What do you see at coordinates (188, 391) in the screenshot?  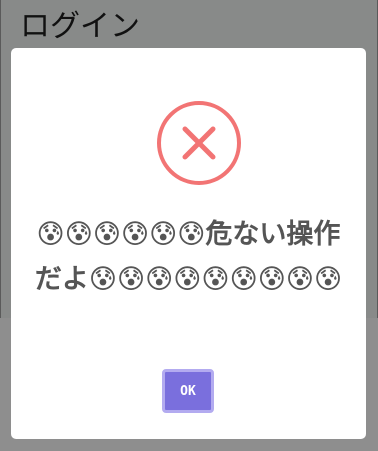 I see `ok-button: OK` at bounding box center [188, 391].